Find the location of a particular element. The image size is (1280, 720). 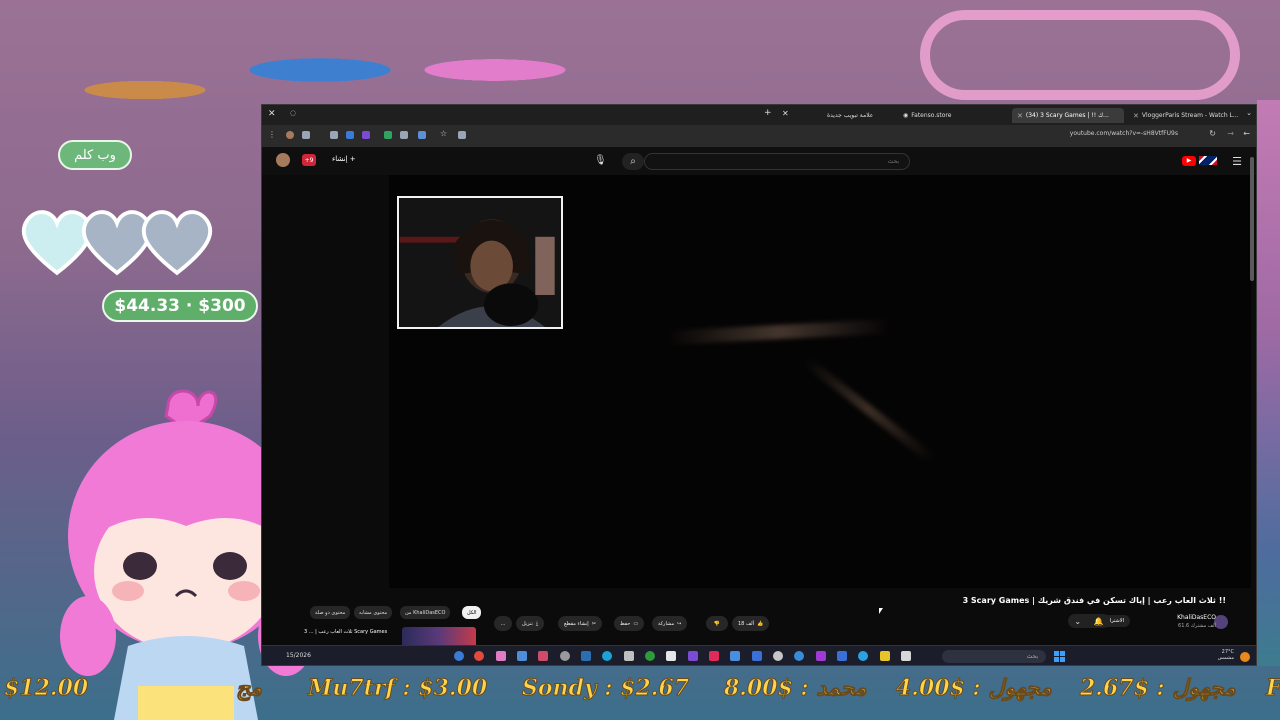

steam-icon is located at coordinates (586, 656).